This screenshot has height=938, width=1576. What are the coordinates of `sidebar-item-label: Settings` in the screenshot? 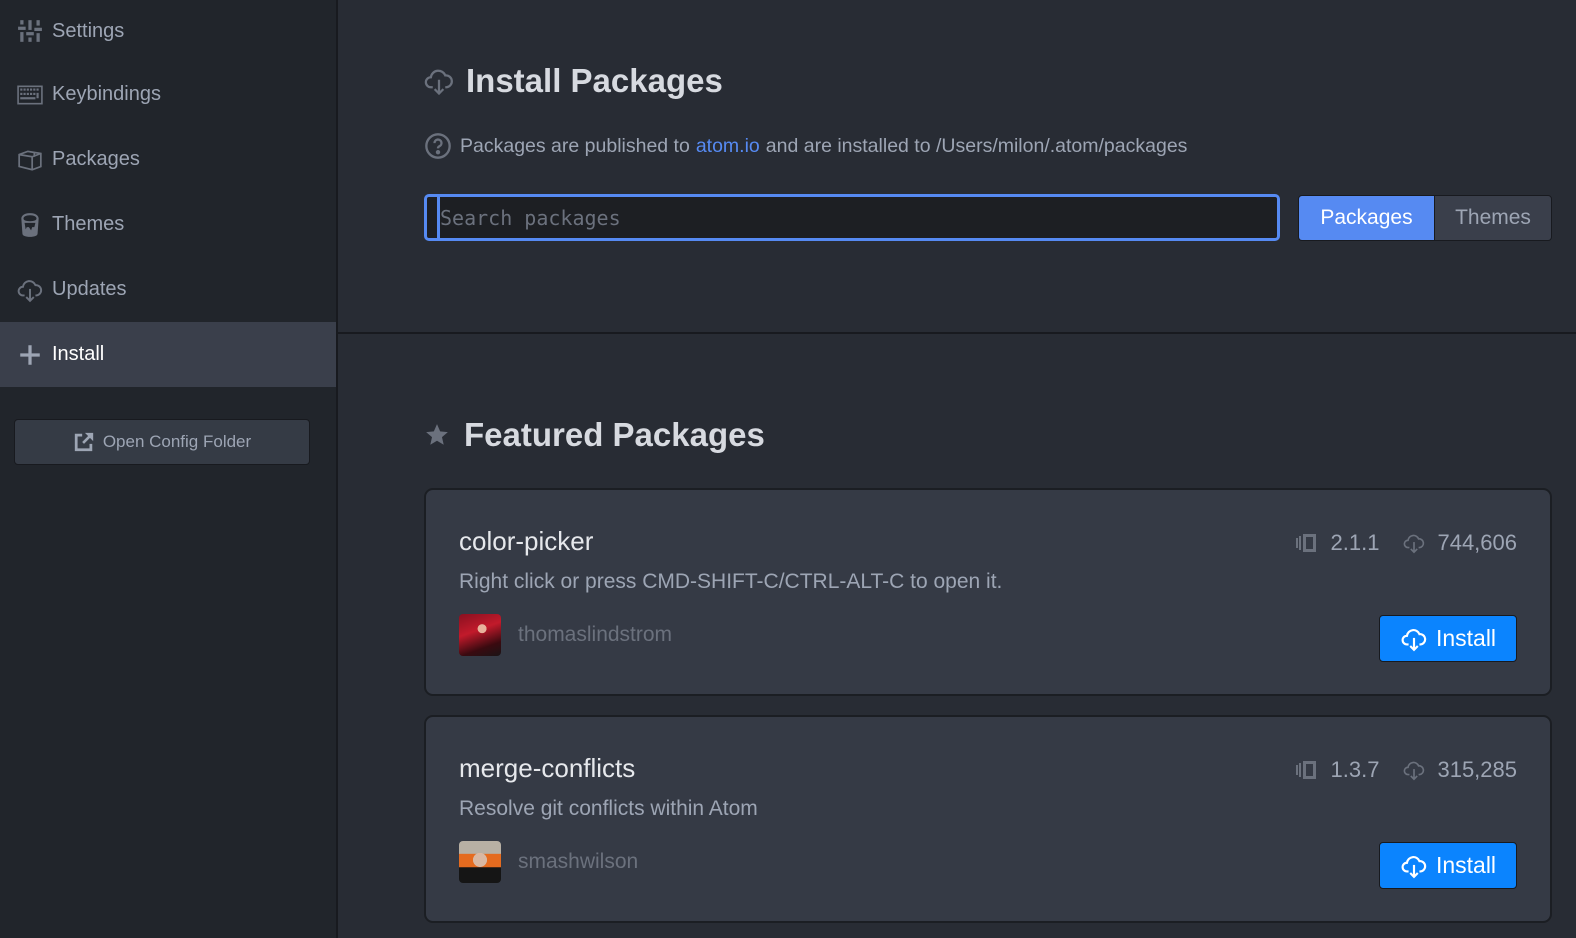 It's located at (88, 30).